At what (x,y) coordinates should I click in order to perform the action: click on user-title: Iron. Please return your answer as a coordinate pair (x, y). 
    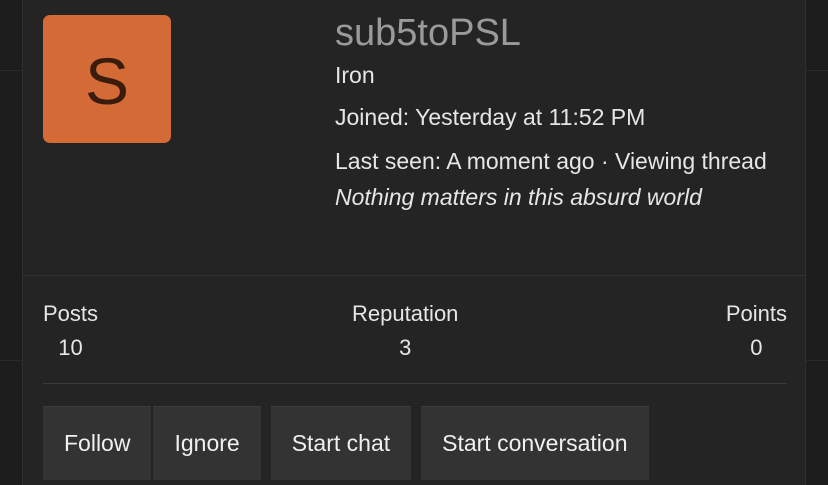
    Looking at the image, I should click on (355, 75).